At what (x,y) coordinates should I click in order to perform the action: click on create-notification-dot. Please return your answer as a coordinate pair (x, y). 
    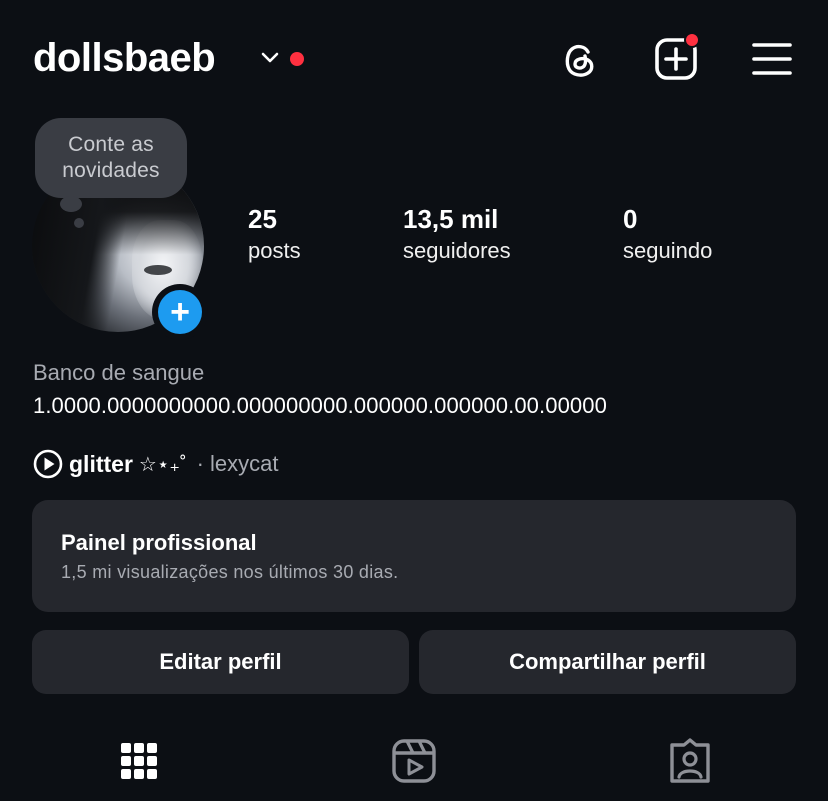
    Looking at the image, I should click on (692, 40).